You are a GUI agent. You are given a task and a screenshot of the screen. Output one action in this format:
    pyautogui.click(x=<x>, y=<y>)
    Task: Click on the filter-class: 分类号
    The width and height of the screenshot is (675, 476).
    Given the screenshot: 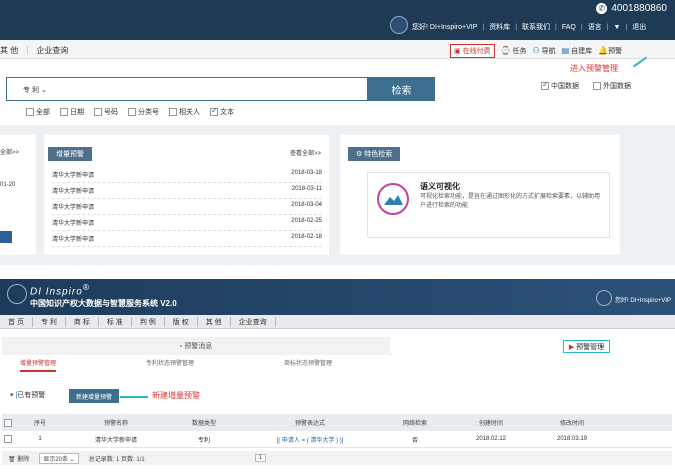 What is the action you would take?
    pyautogui.click(x=143, y=112)
    